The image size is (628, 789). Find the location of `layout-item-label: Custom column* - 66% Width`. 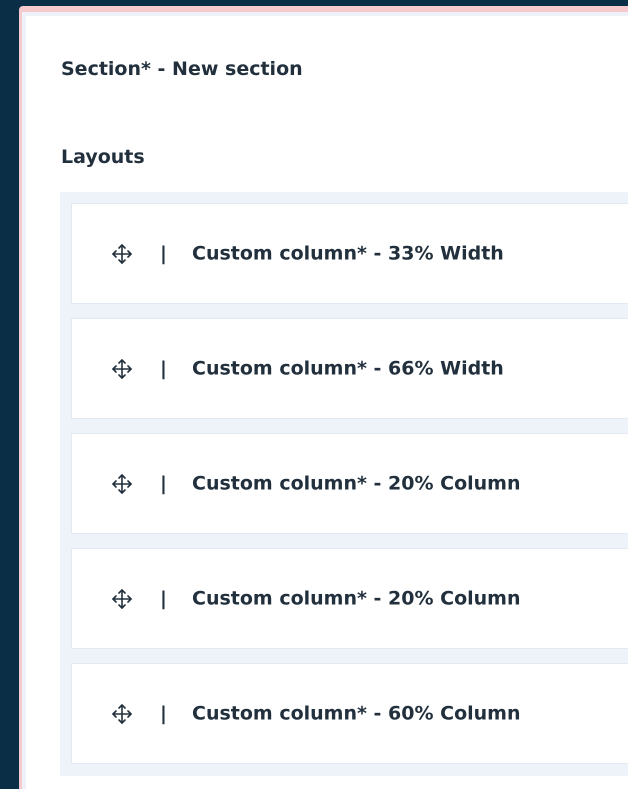

layout-item-label: Custom column* - 66% Width is located at coordinates (348, 368).